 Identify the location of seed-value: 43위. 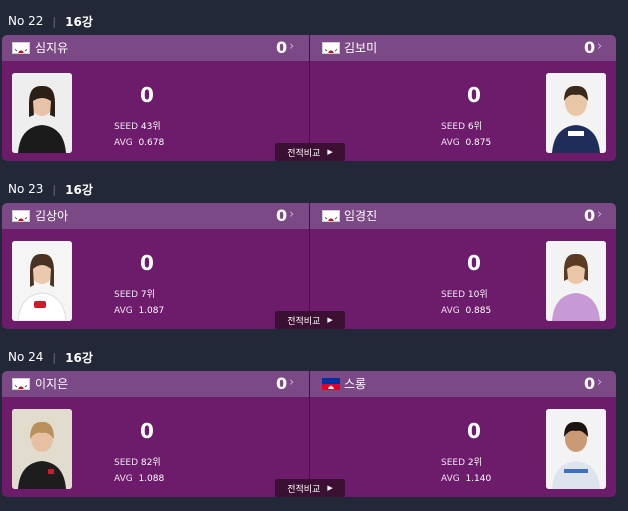
(150, 127).